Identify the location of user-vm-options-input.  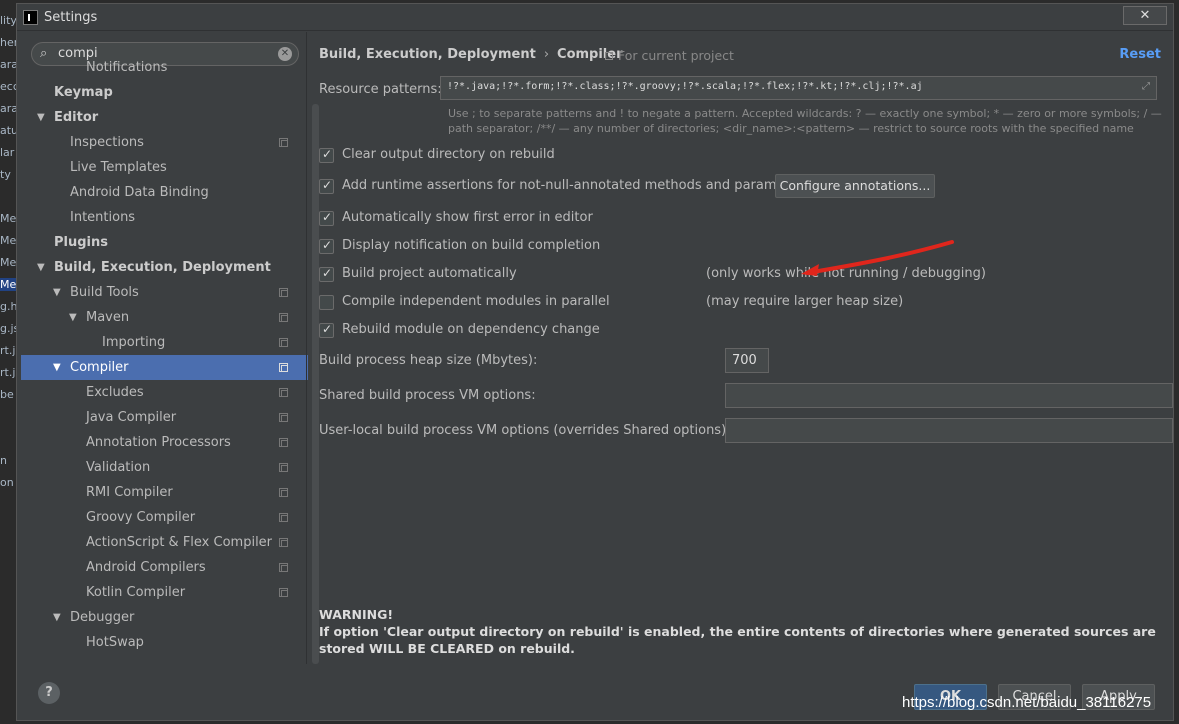
(949, 430).